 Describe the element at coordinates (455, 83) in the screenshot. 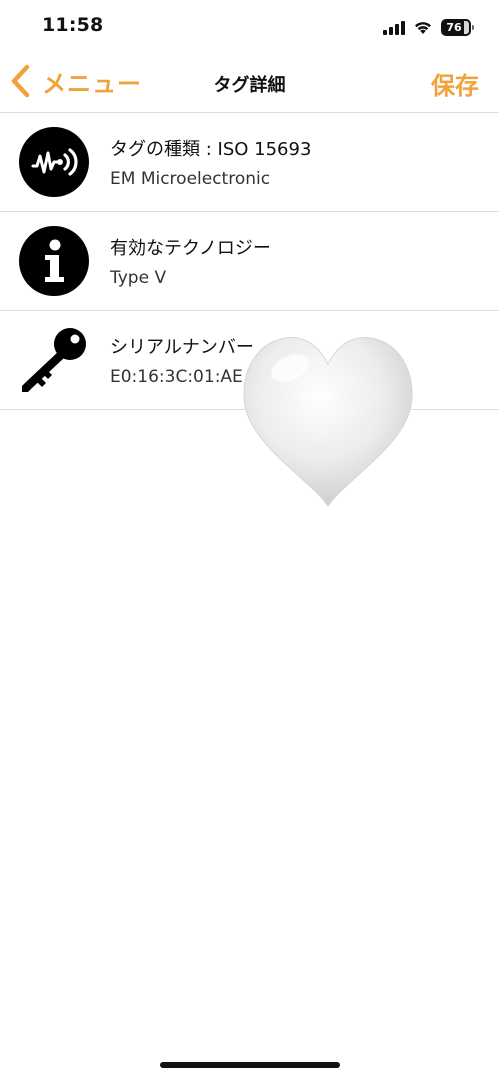

I see `save-button: 保存` at that location.